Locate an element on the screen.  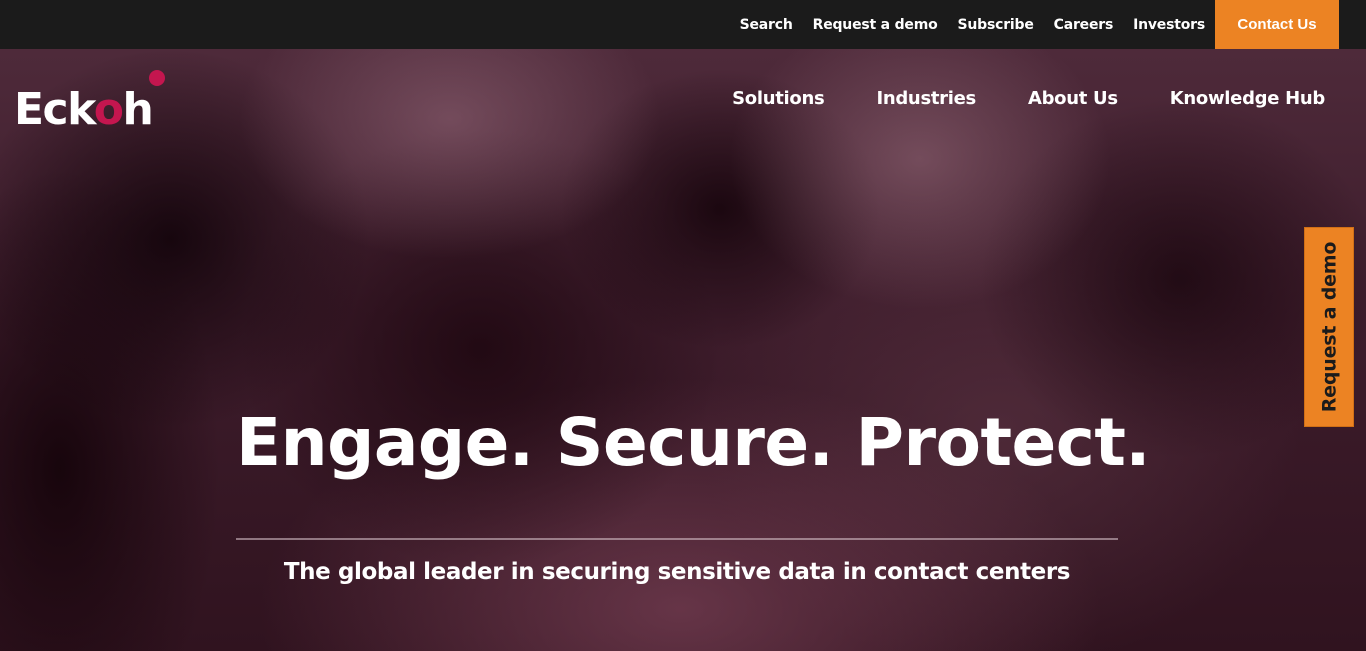
request-demo-side-tab: Request a demo is located at coordinates (1329, 327).